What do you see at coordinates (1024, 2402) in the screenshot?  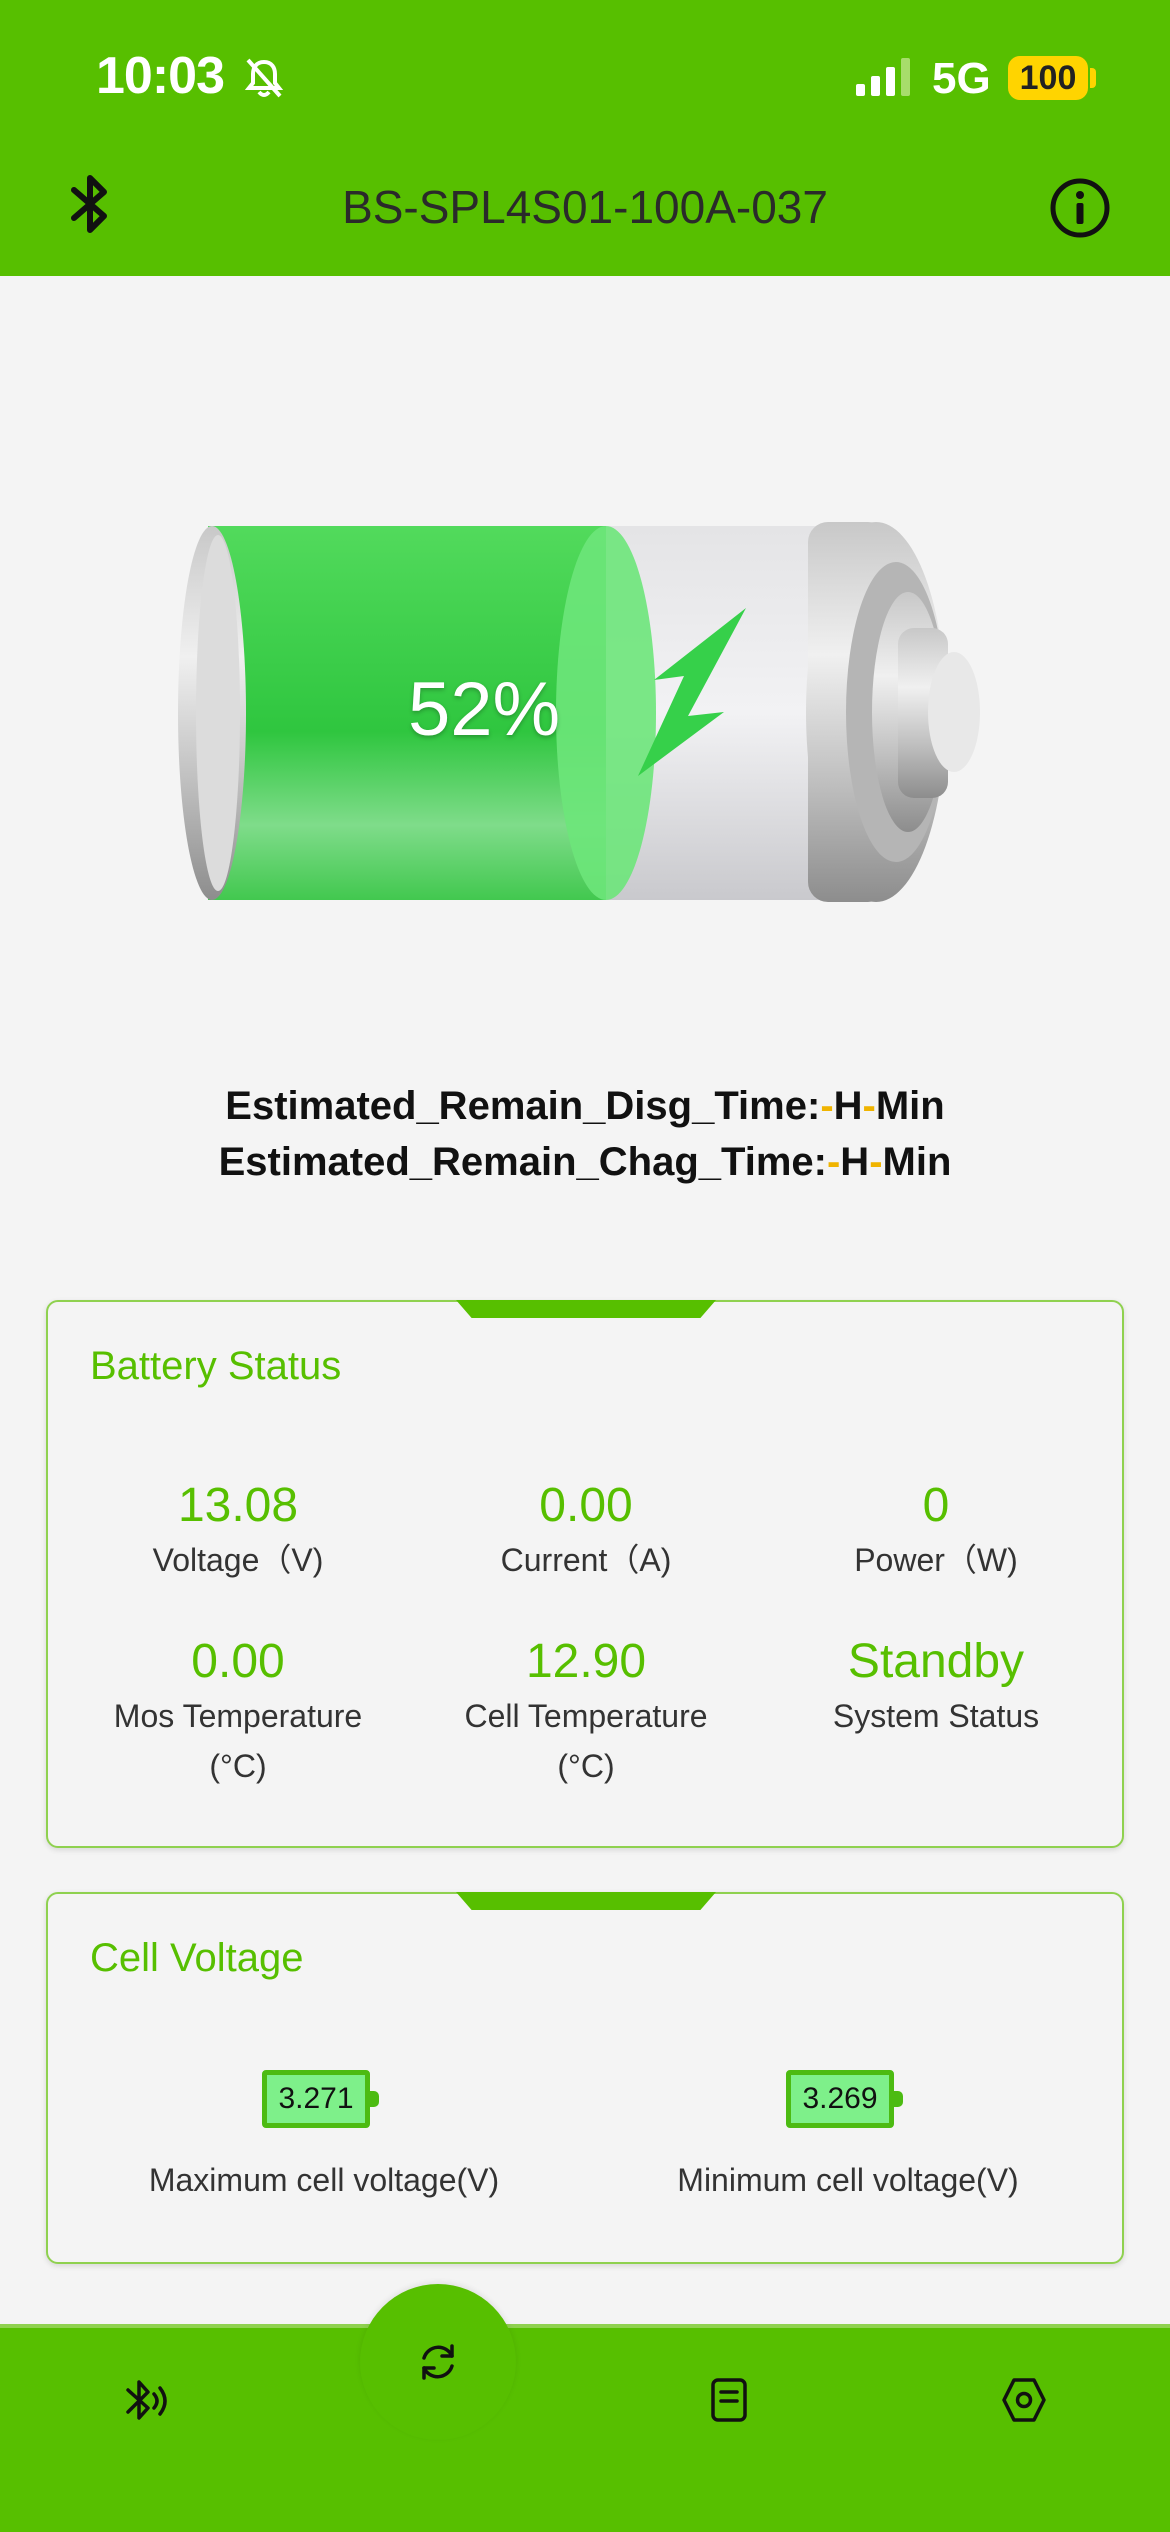 I see `settings-hex-icon` at bounding box center [1024, 2402].